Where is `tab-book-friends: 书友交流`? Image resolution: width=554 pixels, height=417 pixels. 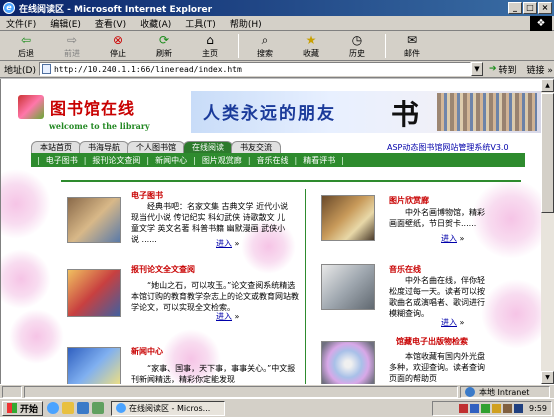
tab-book-friends: 书友交流 is located at coordinates (256, 147).